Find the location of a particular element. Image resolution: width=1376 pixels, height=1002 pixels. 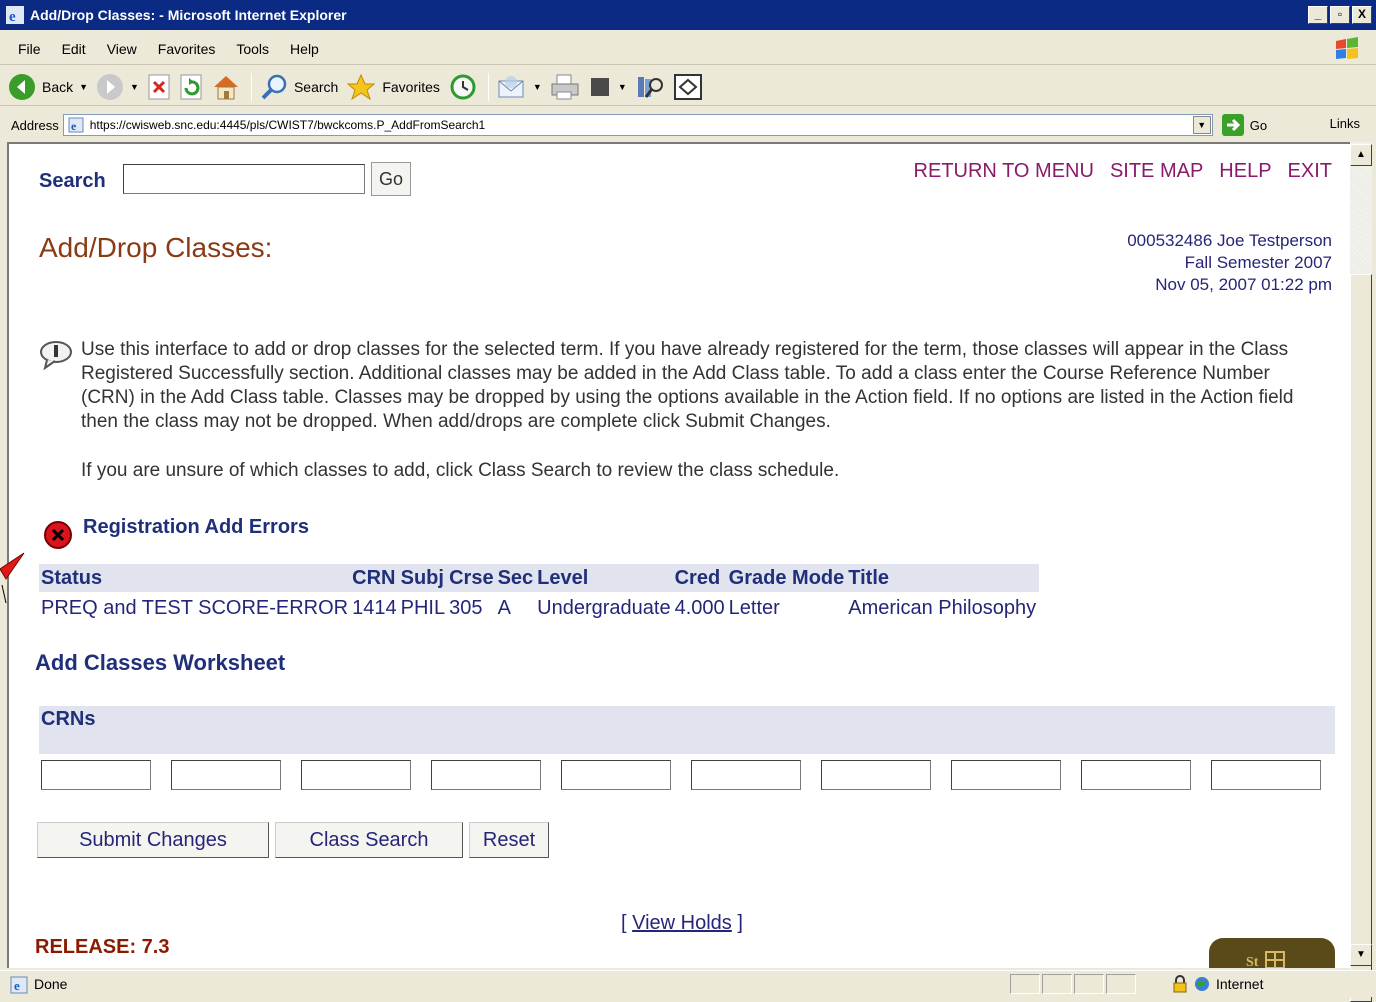

minimize-button: _ is located at coordinates (1318, 15).